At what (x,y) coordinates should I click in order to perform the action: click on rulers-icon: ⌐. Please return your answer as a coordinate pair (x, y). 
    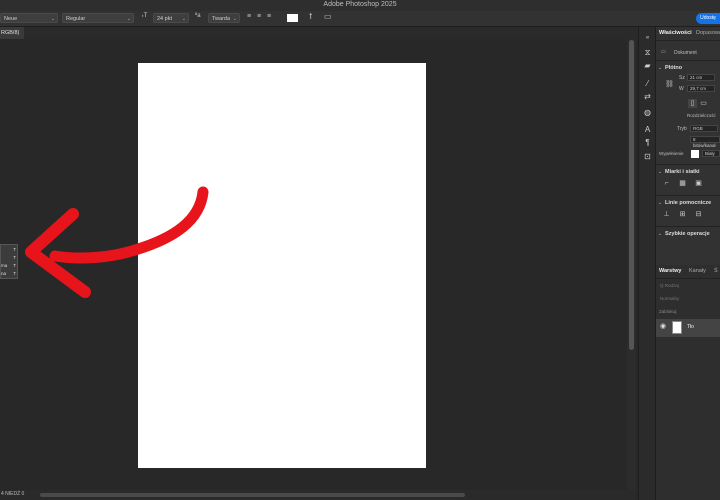
    Looking at the image, I should click on (666, 183).